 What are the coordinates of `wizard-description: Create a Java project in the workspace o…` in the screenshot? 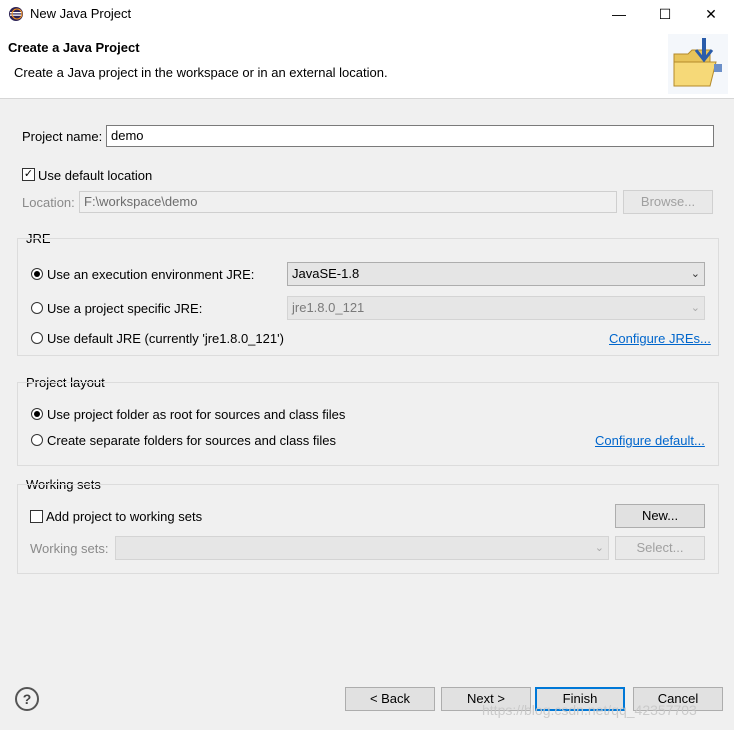 It's located at (201, 72).